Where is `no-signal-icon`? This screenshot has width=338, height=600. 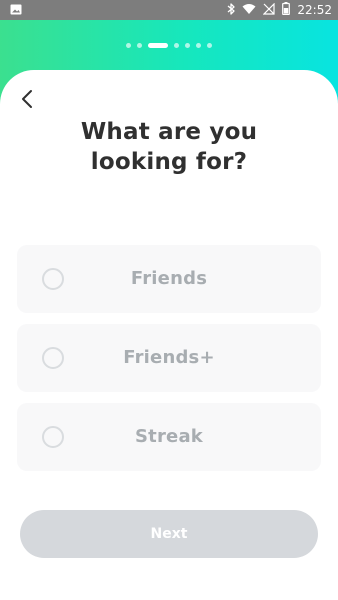
no-signal-icon is located at coordinates (269, 10).